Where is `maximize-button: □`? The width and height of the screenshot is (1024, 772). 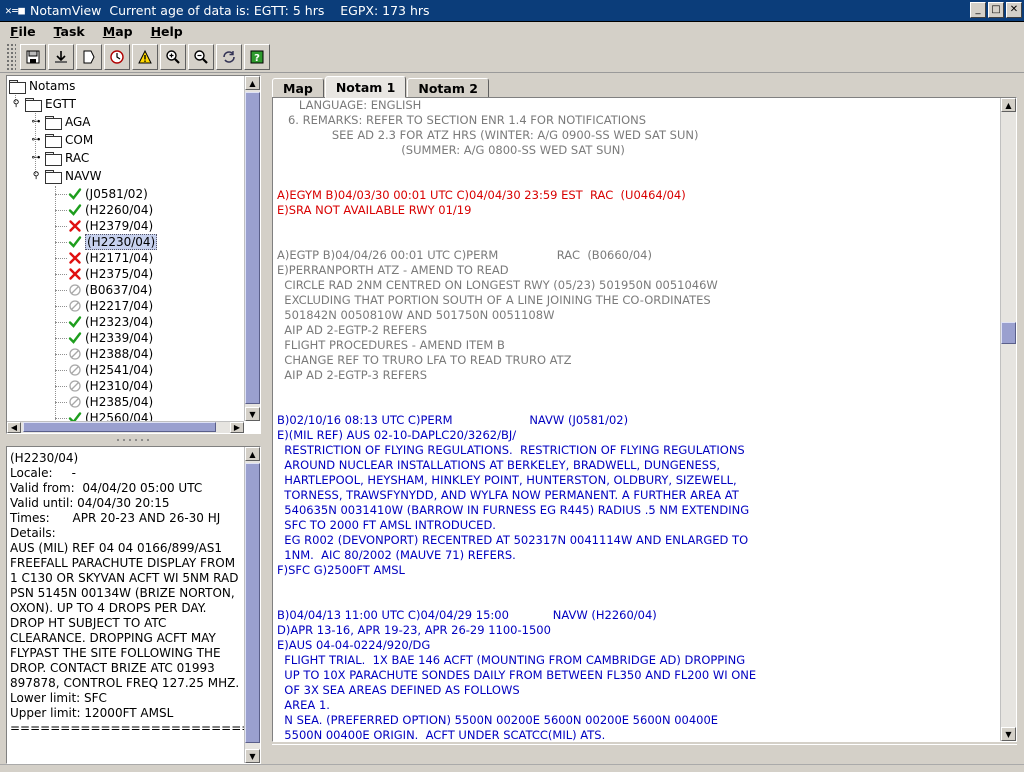
maximize-button: □ is located at coordinates (996, 10).